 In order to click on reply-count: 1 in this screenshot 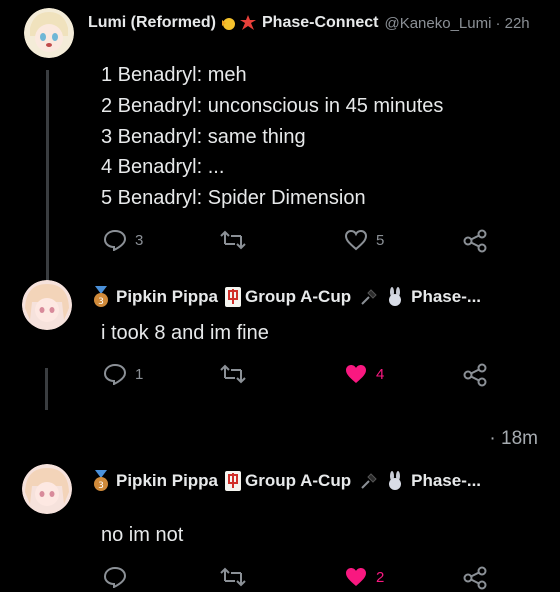, I will do `click(139, 374)`.